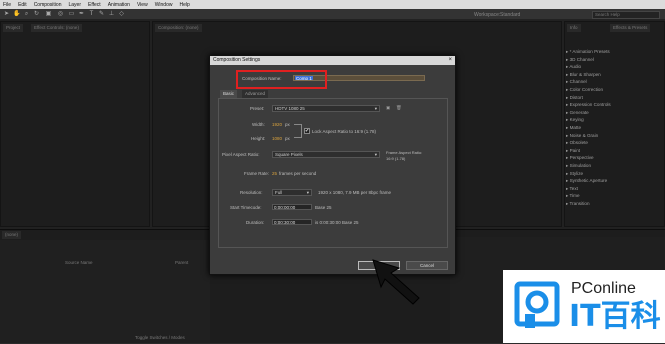 This screenshot has height=344, width=665. Describe the element at coordinates (287, 138) in the screenshot. I see `height-unit: px` at that location.